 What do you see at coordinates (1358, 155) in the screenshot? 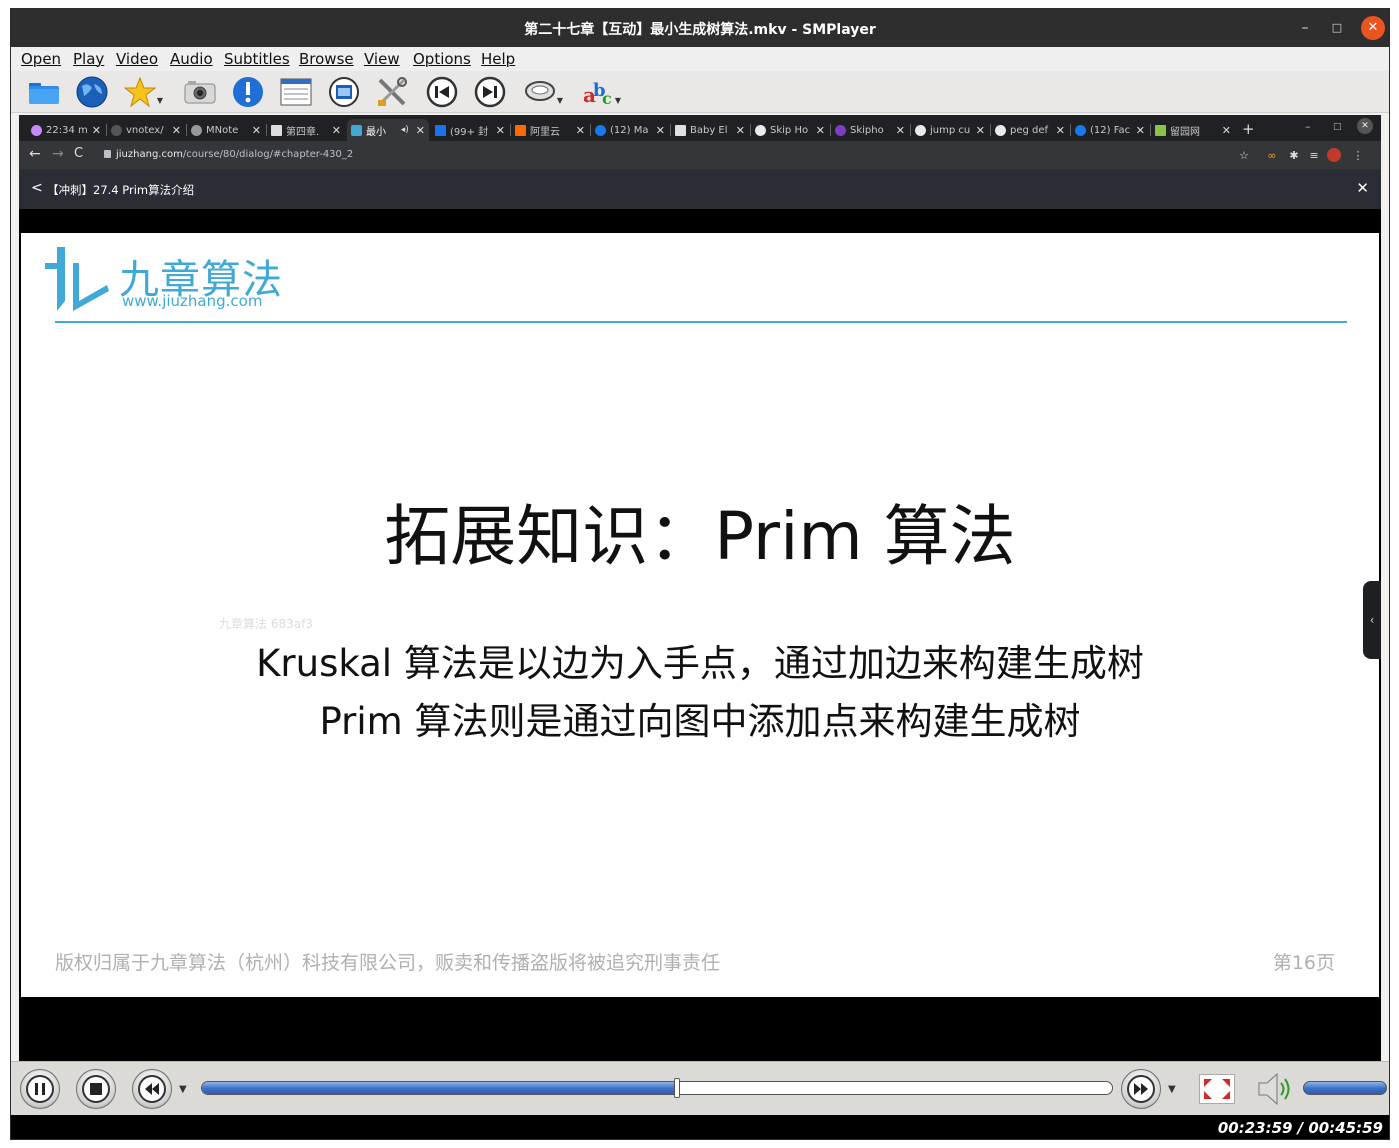
I see `more-menu-icon: ⋮` at bounding box center [1358, 155].